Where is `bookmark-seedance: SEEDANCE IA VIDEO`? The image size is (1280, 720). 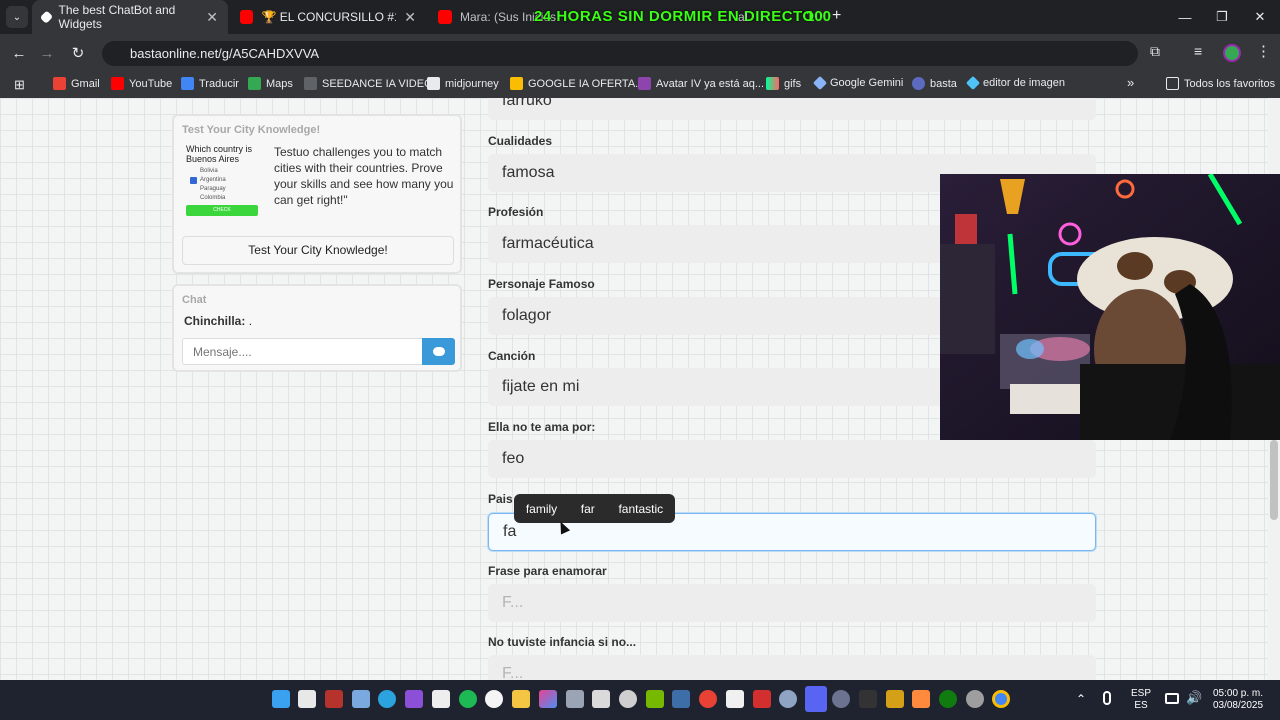 bookmark-seedance: SEEDANCE IA VIDEO is located at coordinates (368, 83).